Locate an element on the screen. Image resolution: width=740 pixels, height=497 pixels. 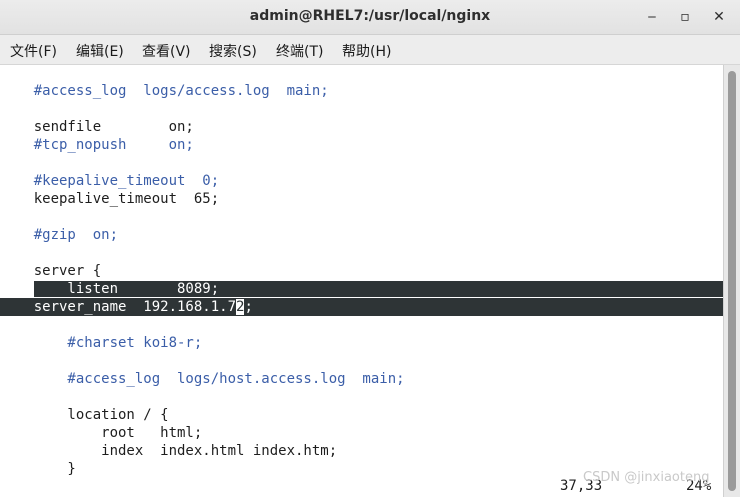
menu-file: 文件(F) is located at coordinates (33, 51).